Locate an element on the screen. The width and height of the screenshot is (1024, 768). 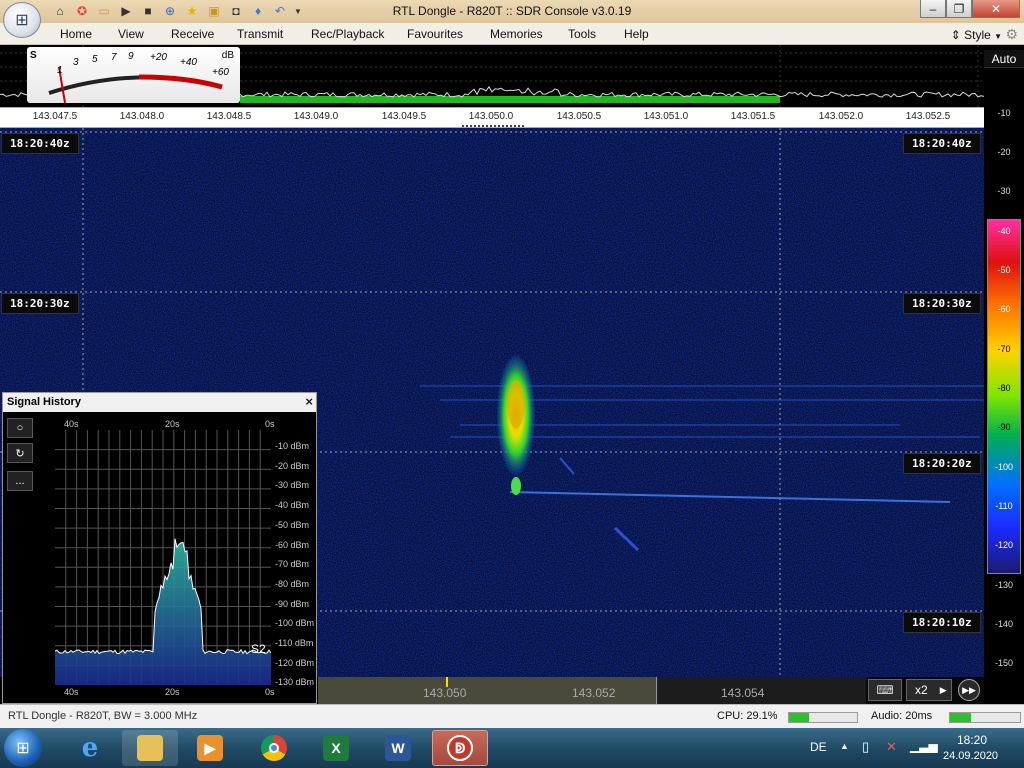
excel-icon: X is located at coordinates (336, 748).